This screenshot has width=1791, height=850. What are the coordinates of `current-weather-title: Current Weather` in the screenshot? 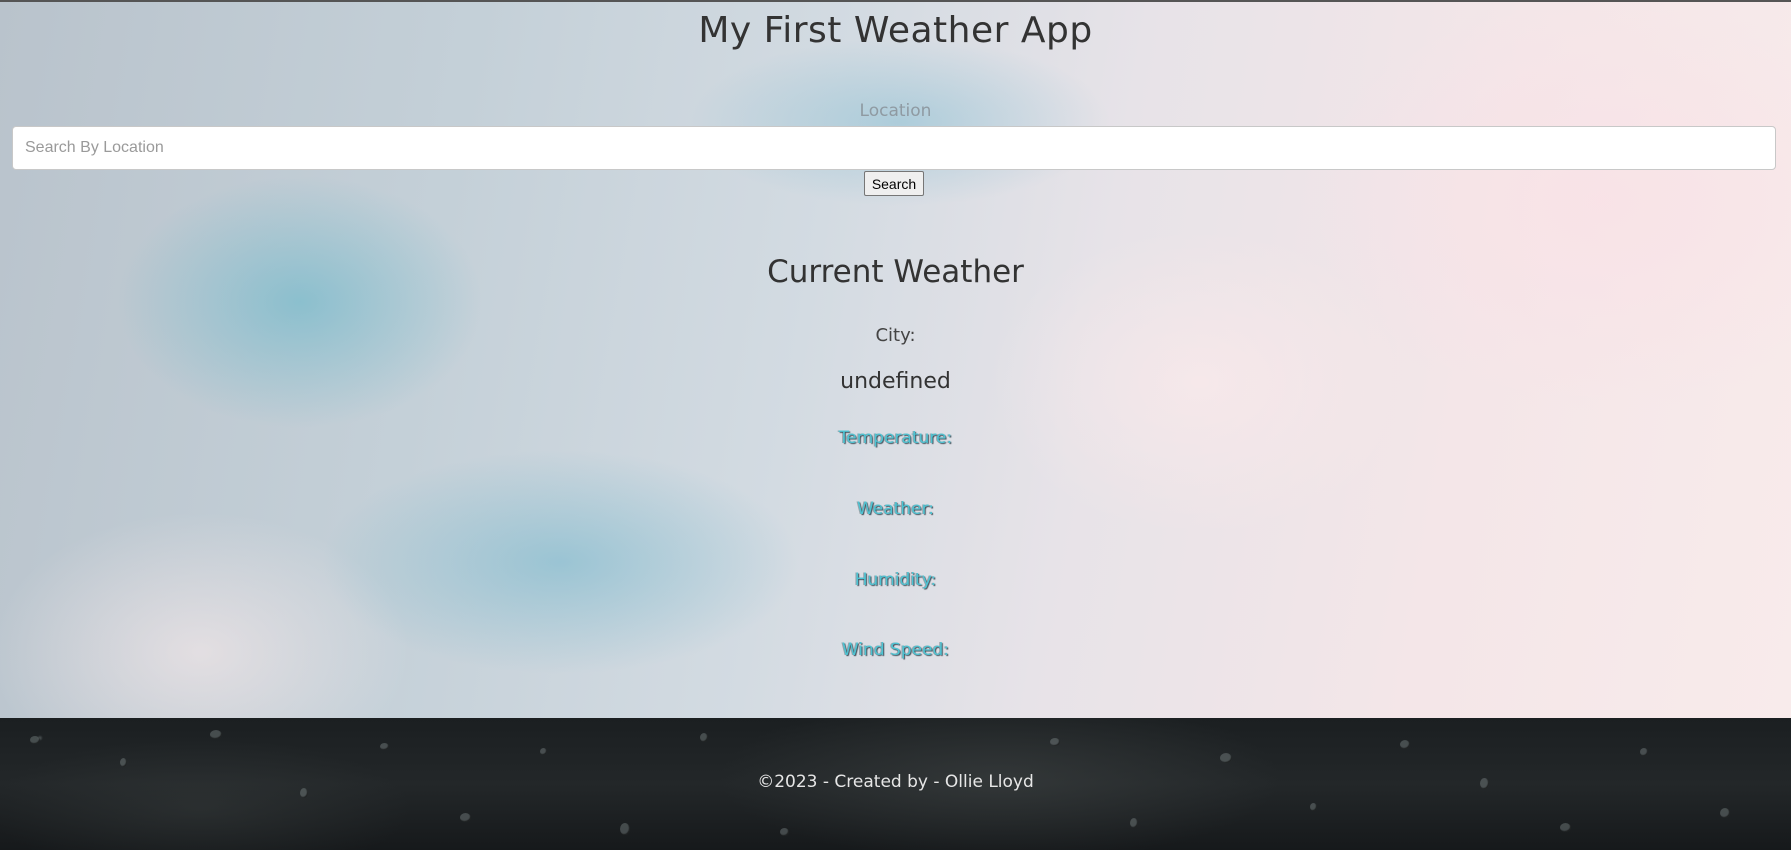 It's located at (895, 272).